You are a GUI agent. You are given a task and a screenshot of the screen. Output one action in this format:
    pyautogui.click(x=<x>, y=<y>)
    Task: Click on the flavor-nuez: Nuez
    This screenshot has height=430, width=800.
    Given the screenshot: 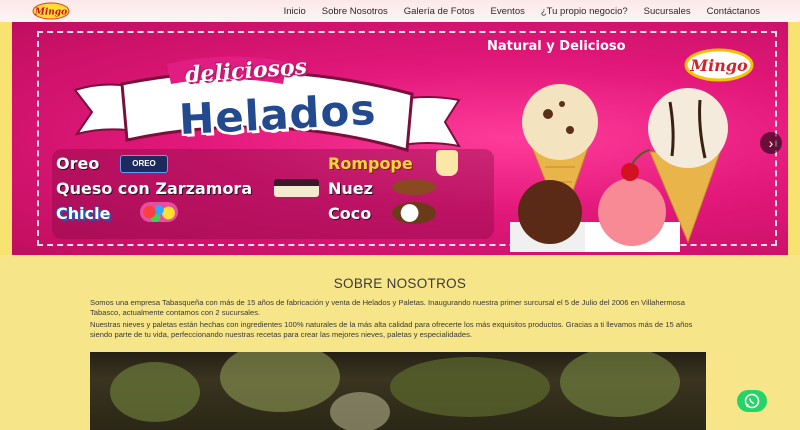 What is the action you would take?
    pyautogui.click(x=350, y=188)
    